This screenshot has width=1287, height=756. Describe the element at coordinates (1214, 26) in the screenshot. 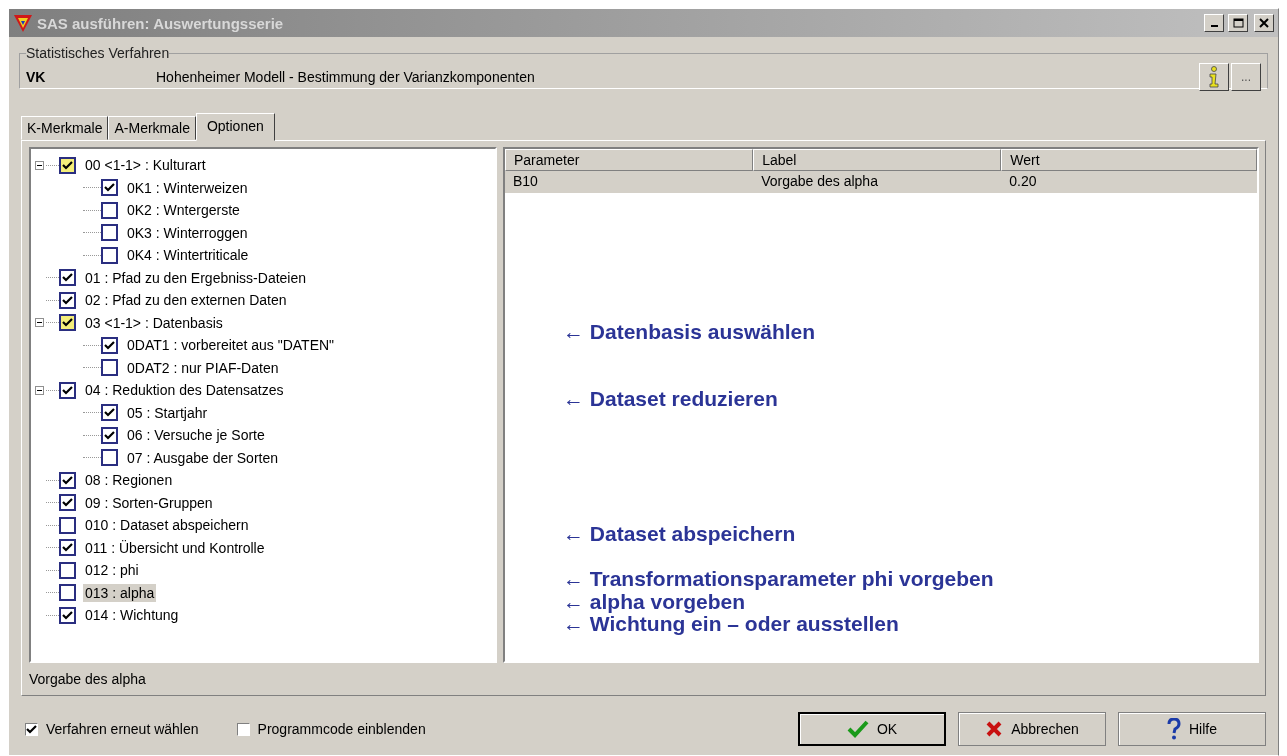

I see `minimize-icon` at that location.